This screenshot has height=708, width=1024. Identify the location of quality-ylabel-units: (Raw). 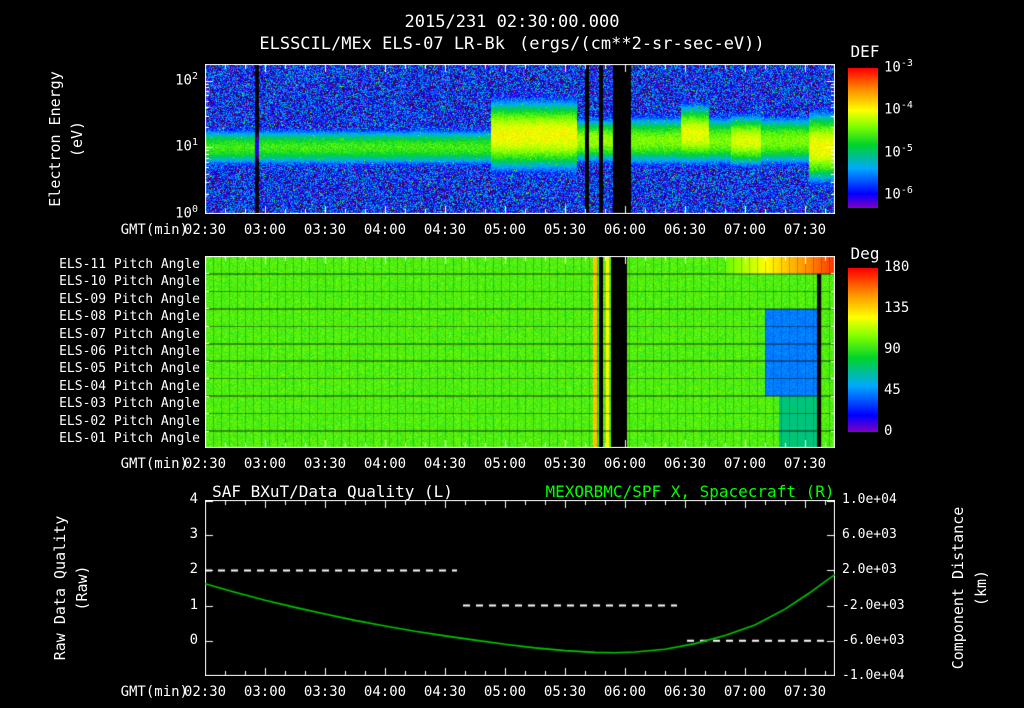
(82, 588).